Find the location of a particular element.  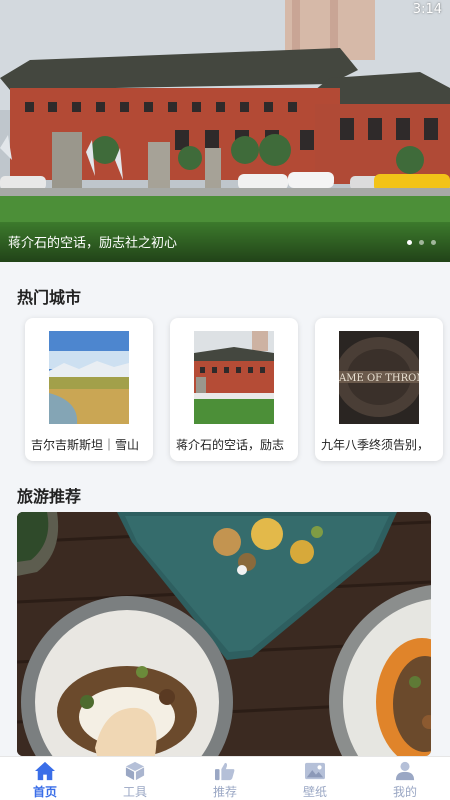

hot-cities-title: 热门城市 is located at coordinates (49, 297).